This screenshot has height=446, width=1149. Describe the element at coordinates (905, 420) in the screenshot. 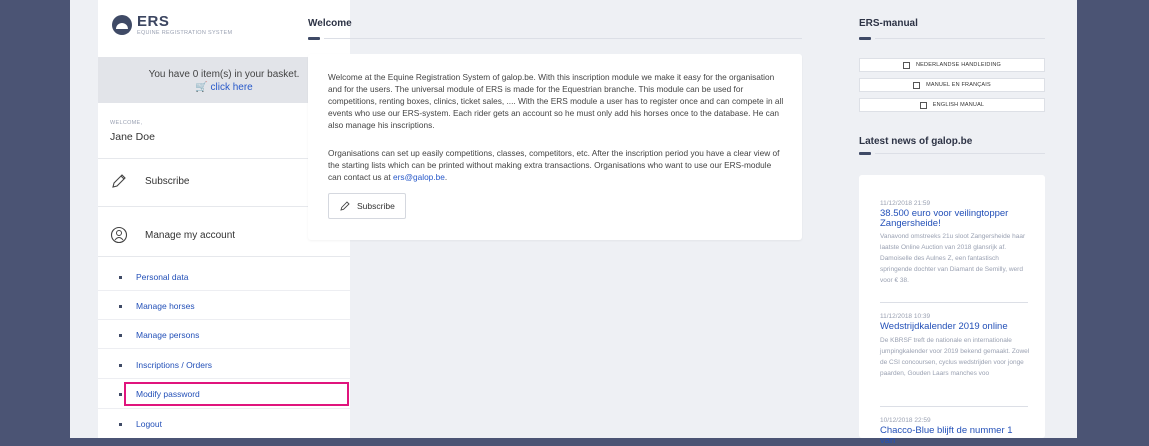

I see `news-date: 10/12/2018 22:59` at that location.